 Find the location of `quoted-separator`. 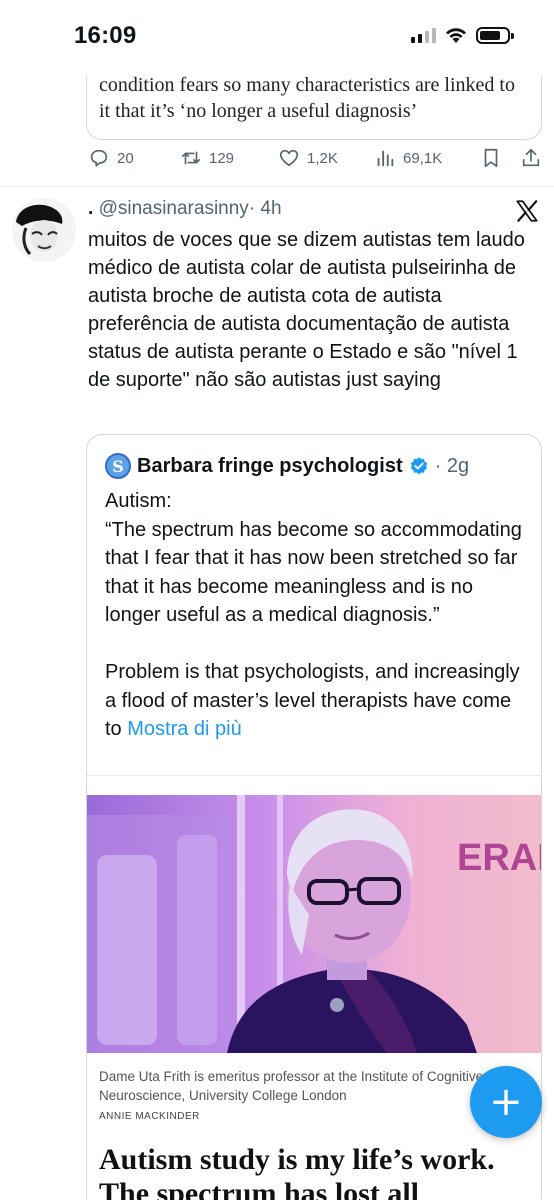

quoted-separator is located at coordinates (314, 775).